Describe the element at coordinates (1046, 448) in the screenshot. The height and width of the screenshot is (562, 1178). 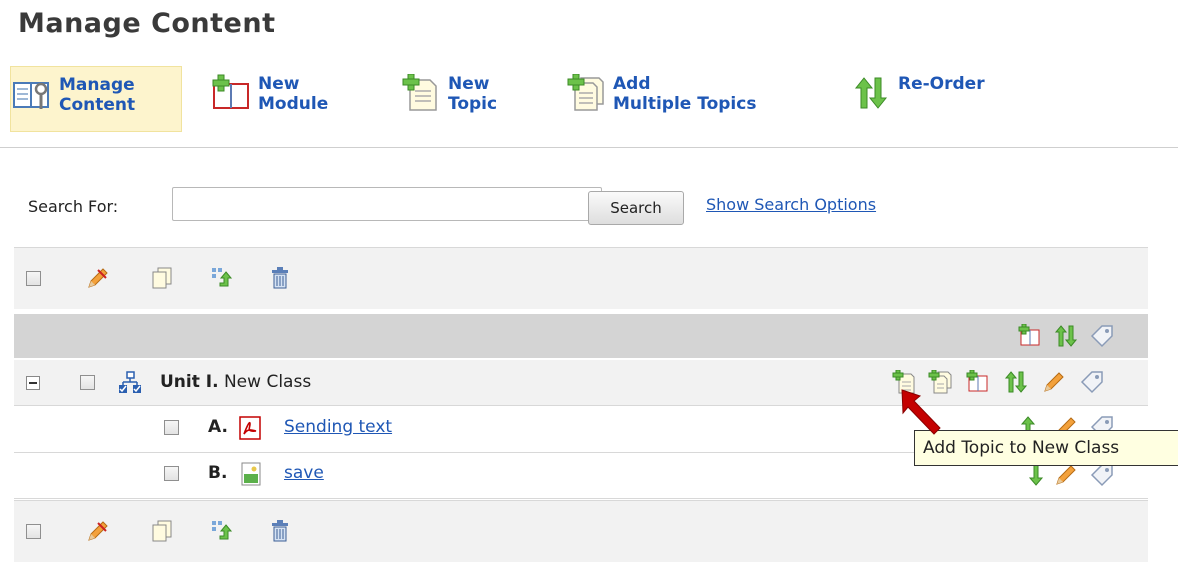
I see `add-topic-tooltip: Add Topic to New Class` at that location.